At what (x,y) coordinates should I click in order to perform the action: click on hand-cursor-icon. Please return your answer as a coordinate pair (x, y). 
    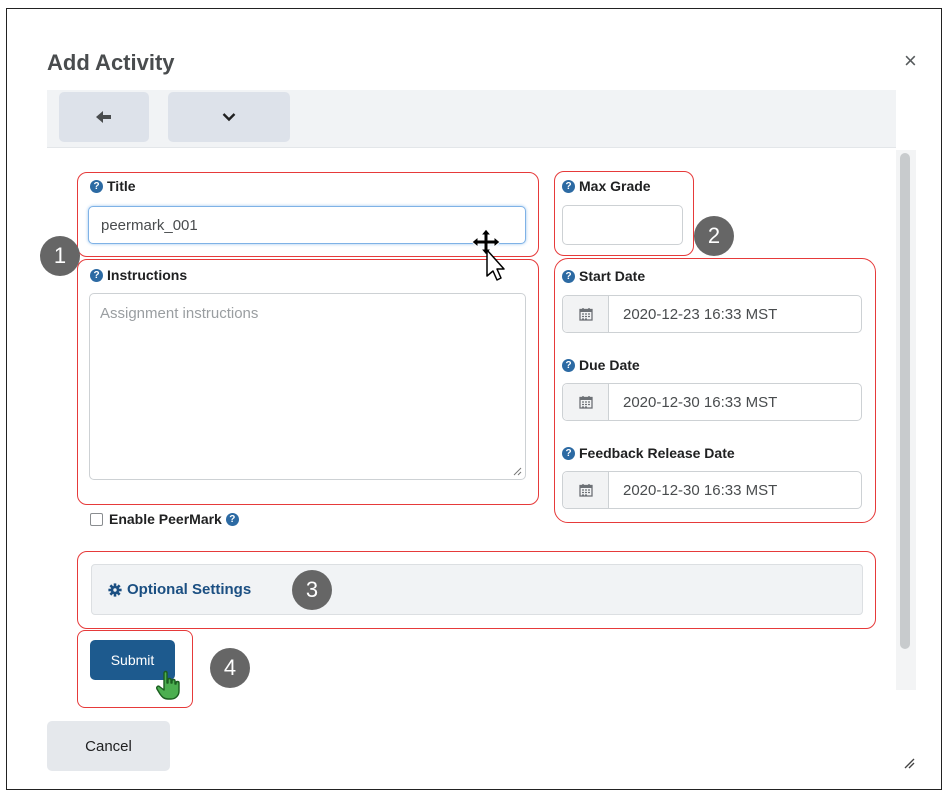
    Looking at the image, I should click on (168, 685).